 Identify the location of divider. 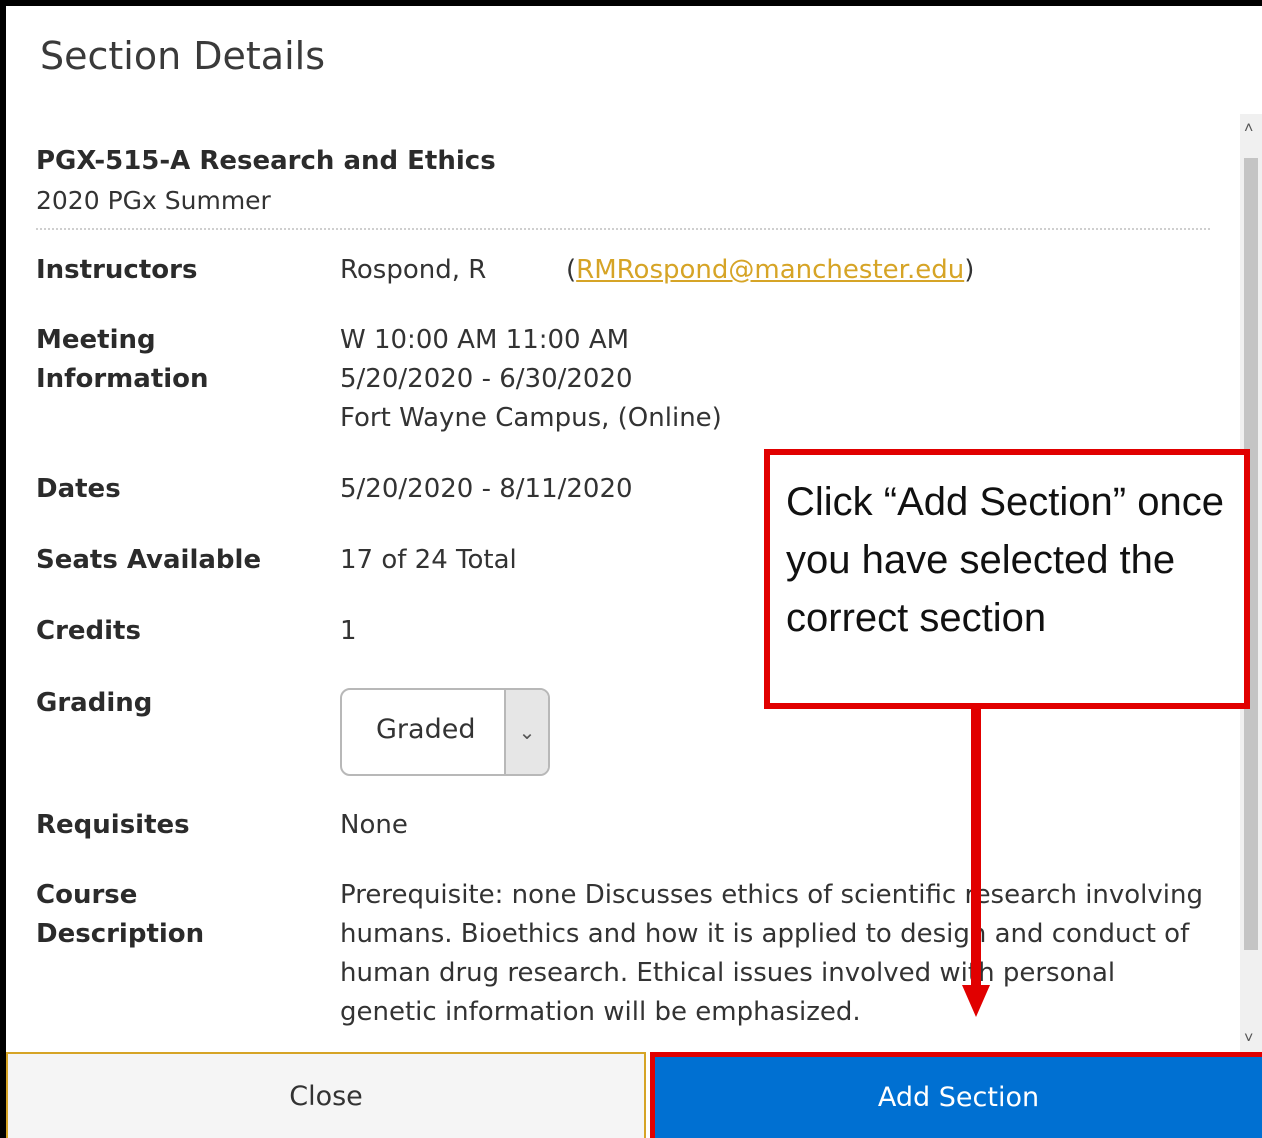
(623, 229).